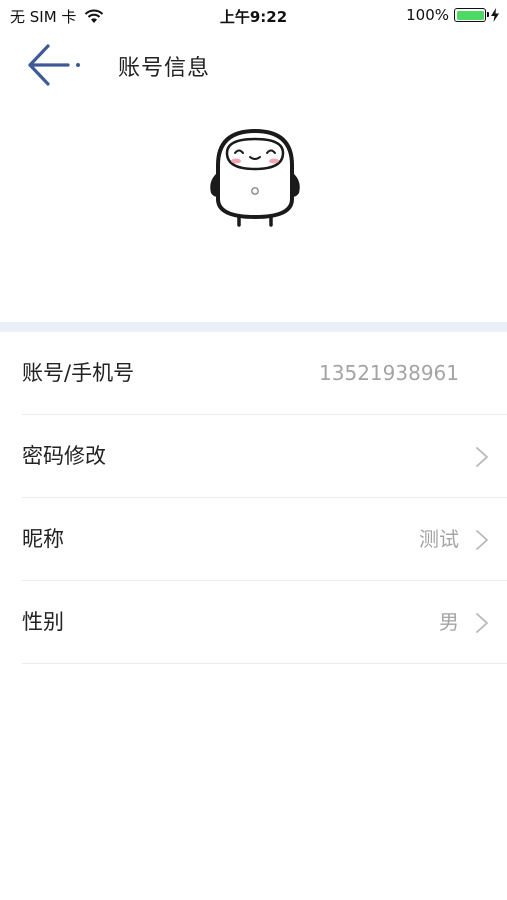 This screenshot has width=507, height=900. What do you see at coordinates (253, 327) in the screenshot?
I see `section-divider` at bounding box center [253, 327].